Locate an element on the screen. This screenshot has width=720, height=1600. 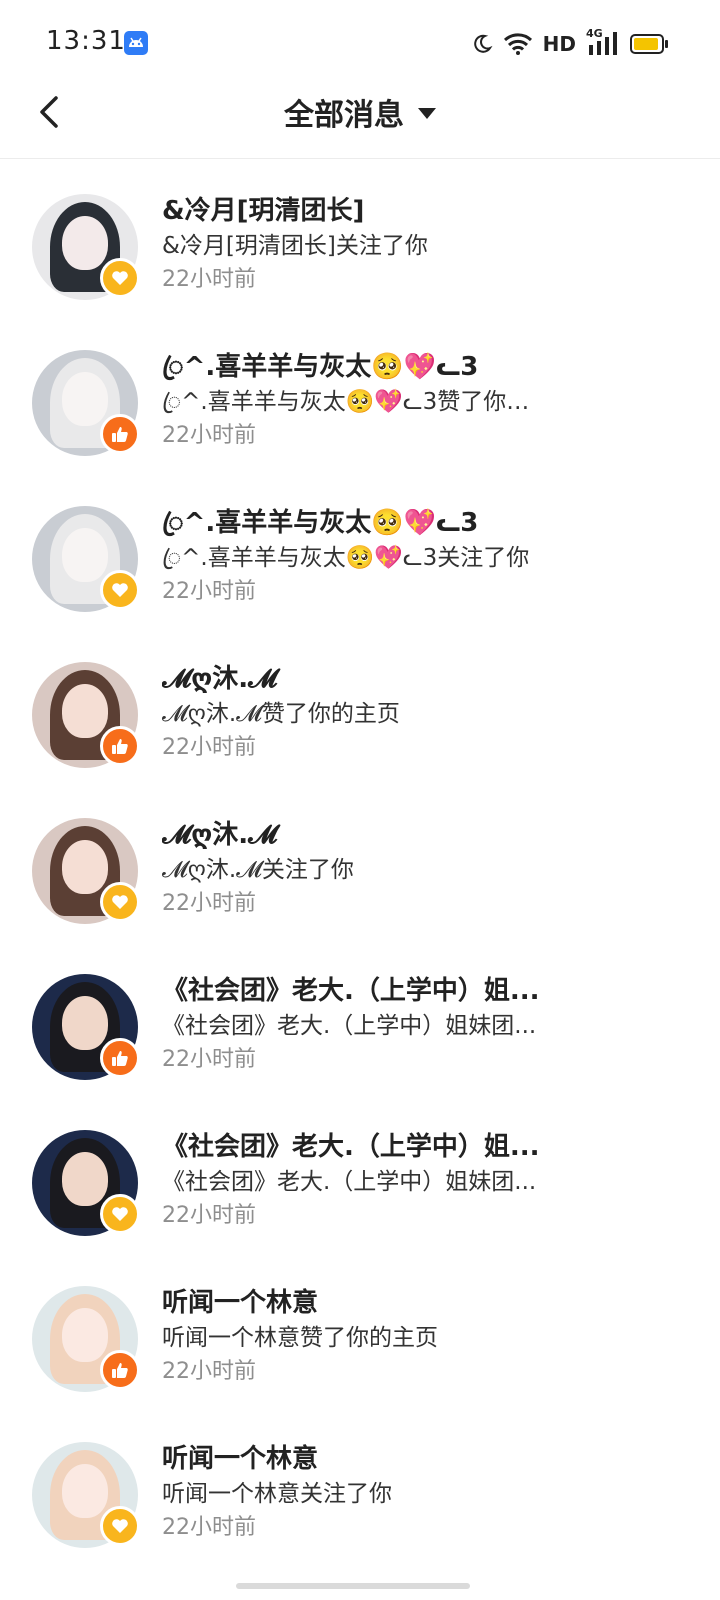
message-description: &冷月[玥清团长]关注了你 is located at coordinates (295, 246).